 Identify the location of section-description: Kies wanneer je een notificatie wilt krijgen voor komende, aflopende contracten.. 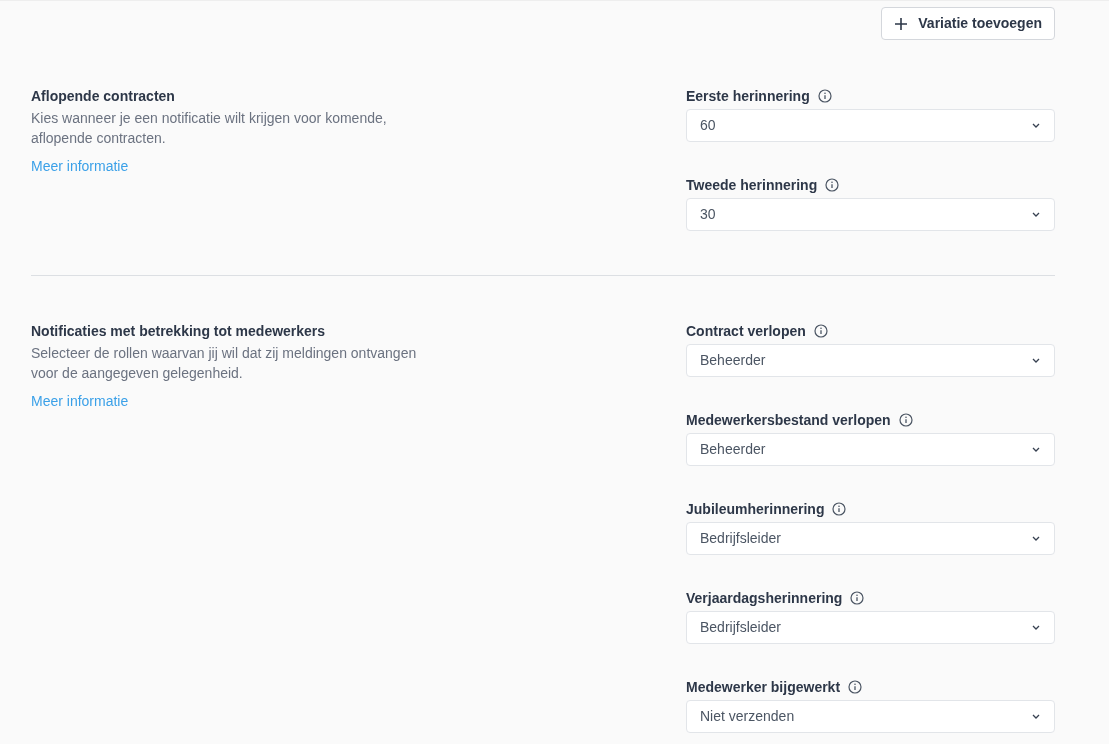
(209, 128).